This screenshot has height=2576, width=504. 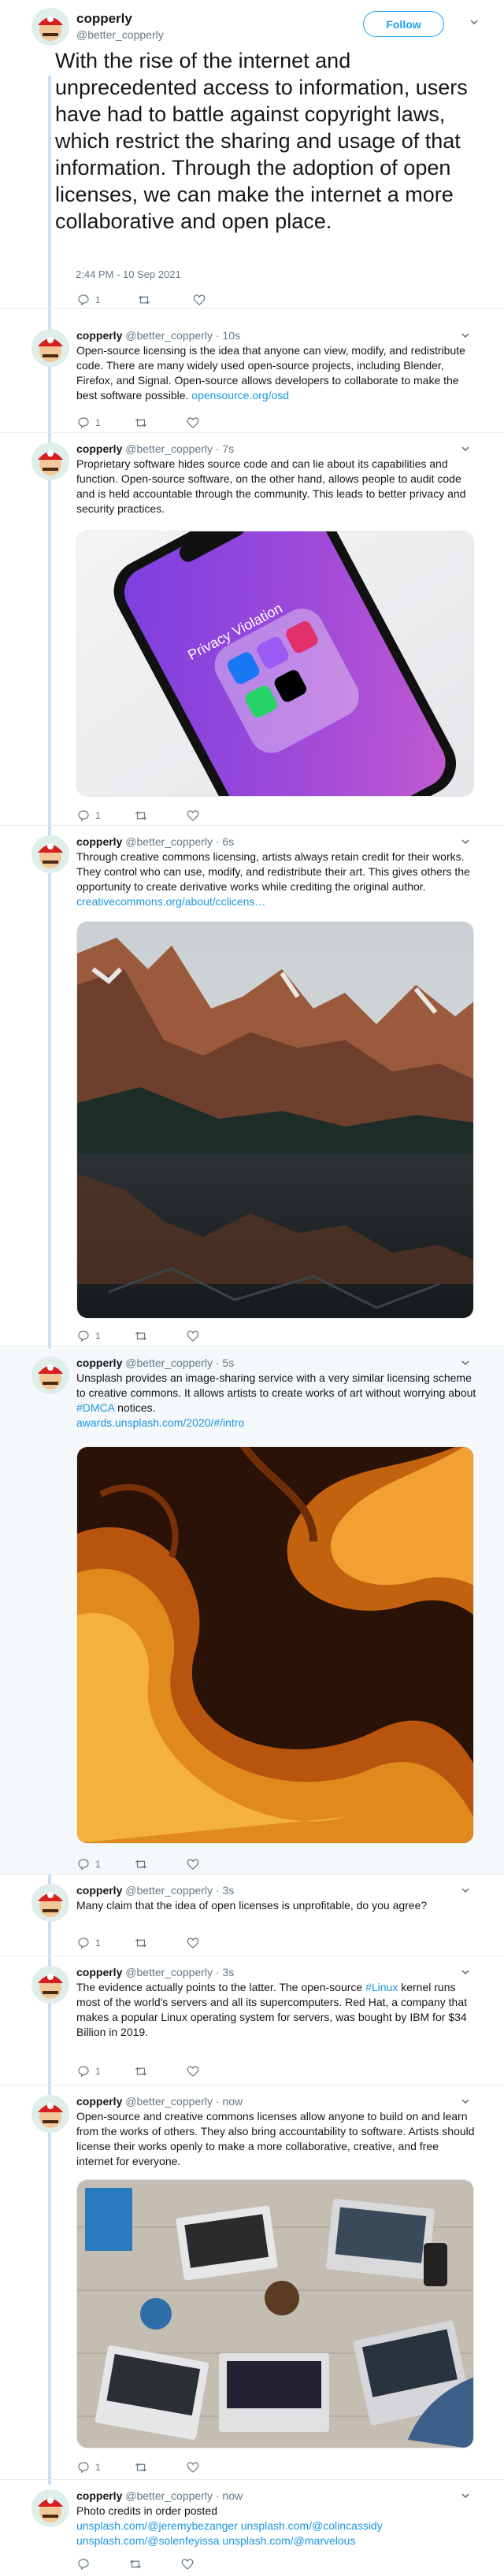 I want to click on hashtag-link: #Linux, so click(x=381, y=1987).